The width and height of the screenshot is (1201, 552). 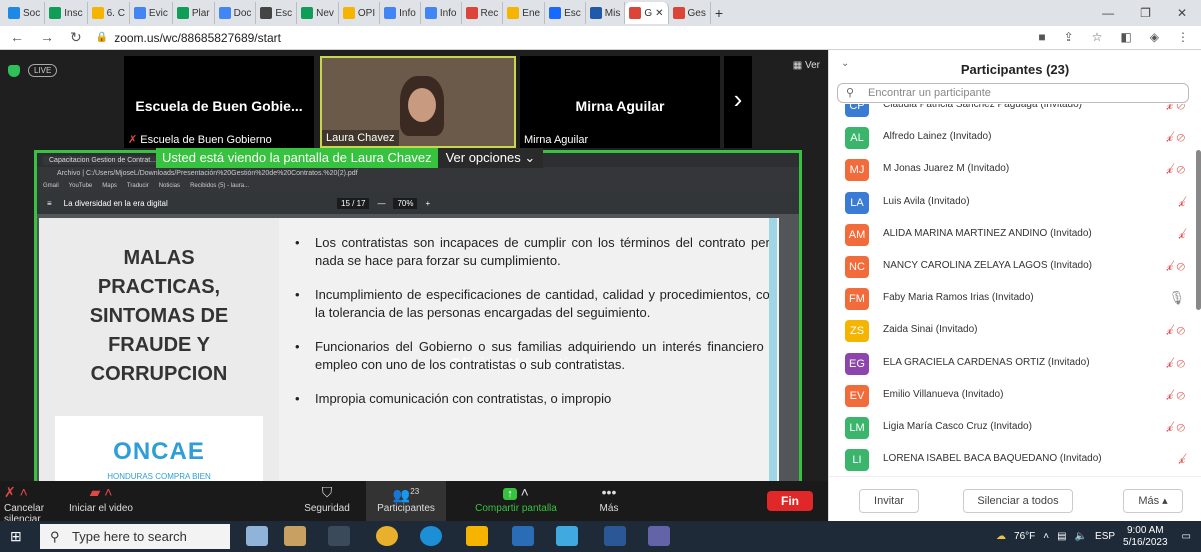 What do you see at coordinates (360, 13) in the screenshot?
I see `browser-tab: OPI` at bounding box center [360, 13].